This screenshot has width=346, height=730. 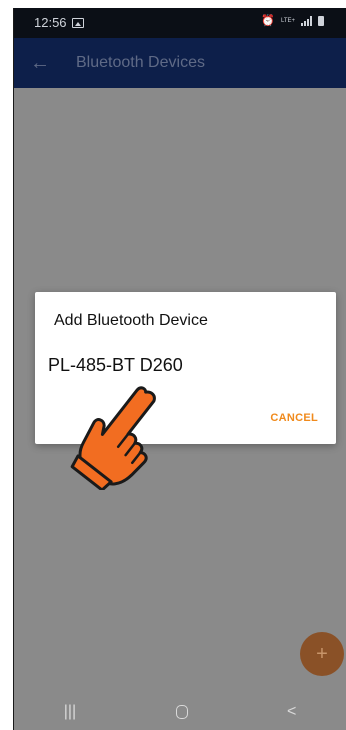 I want to click on status-icons: ⏰ LTE+, so click(x=292, y=20).